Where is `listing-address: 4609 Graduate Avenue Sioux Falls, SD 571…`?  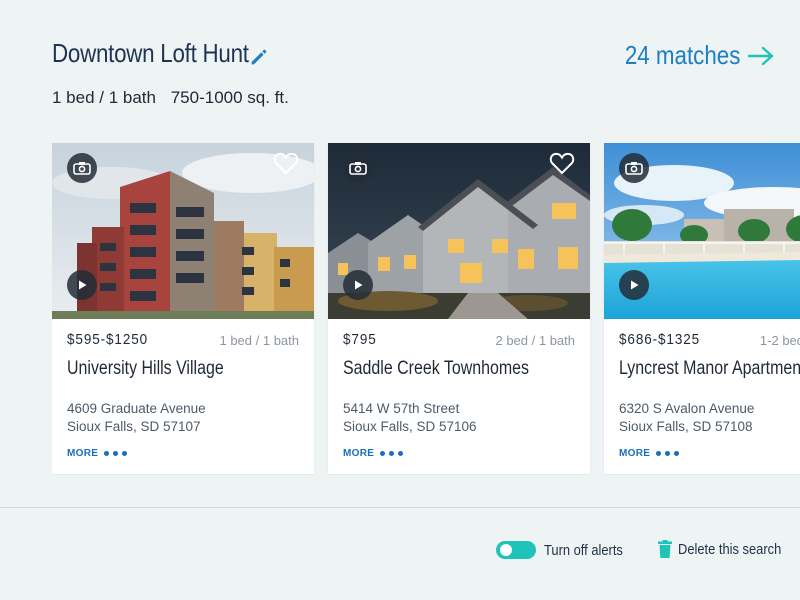
listing-address: 4609 Graduate Avenue Sioux Falls, SD 571… is located at coordinates (136, 418).